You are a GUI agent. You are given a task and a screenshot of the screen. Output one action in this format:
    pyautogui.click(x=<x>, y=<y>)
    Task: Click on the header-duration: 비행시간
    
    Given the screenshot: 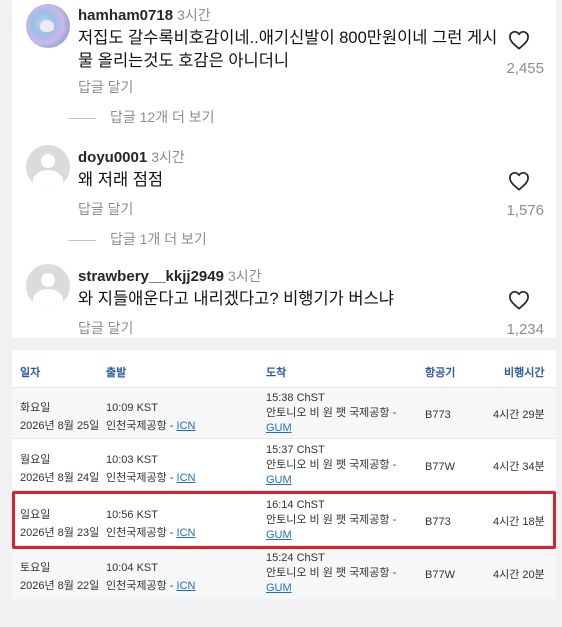 What is the action you would take?
    pyautogui.click(x=524, y=372)
    